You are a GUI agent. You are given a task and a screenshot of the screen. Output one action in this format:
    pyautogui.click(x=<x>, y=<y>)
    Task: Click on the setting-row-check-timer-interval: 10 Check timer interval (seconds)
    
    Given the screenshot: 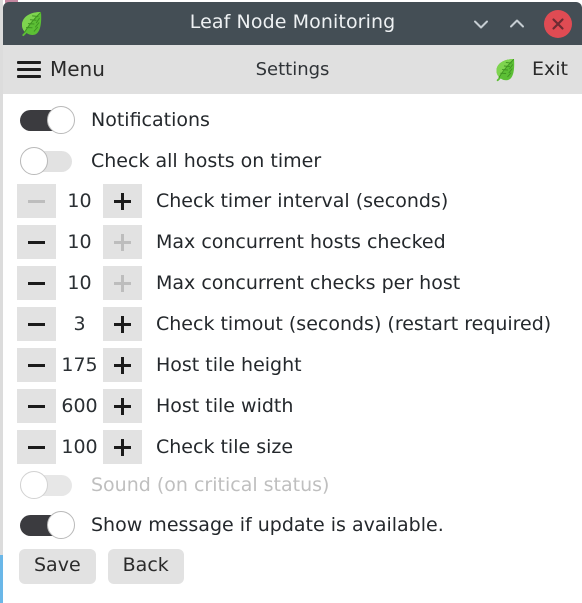 What is the action you would take?
    pyautogui.click(x=232, y=201)
    